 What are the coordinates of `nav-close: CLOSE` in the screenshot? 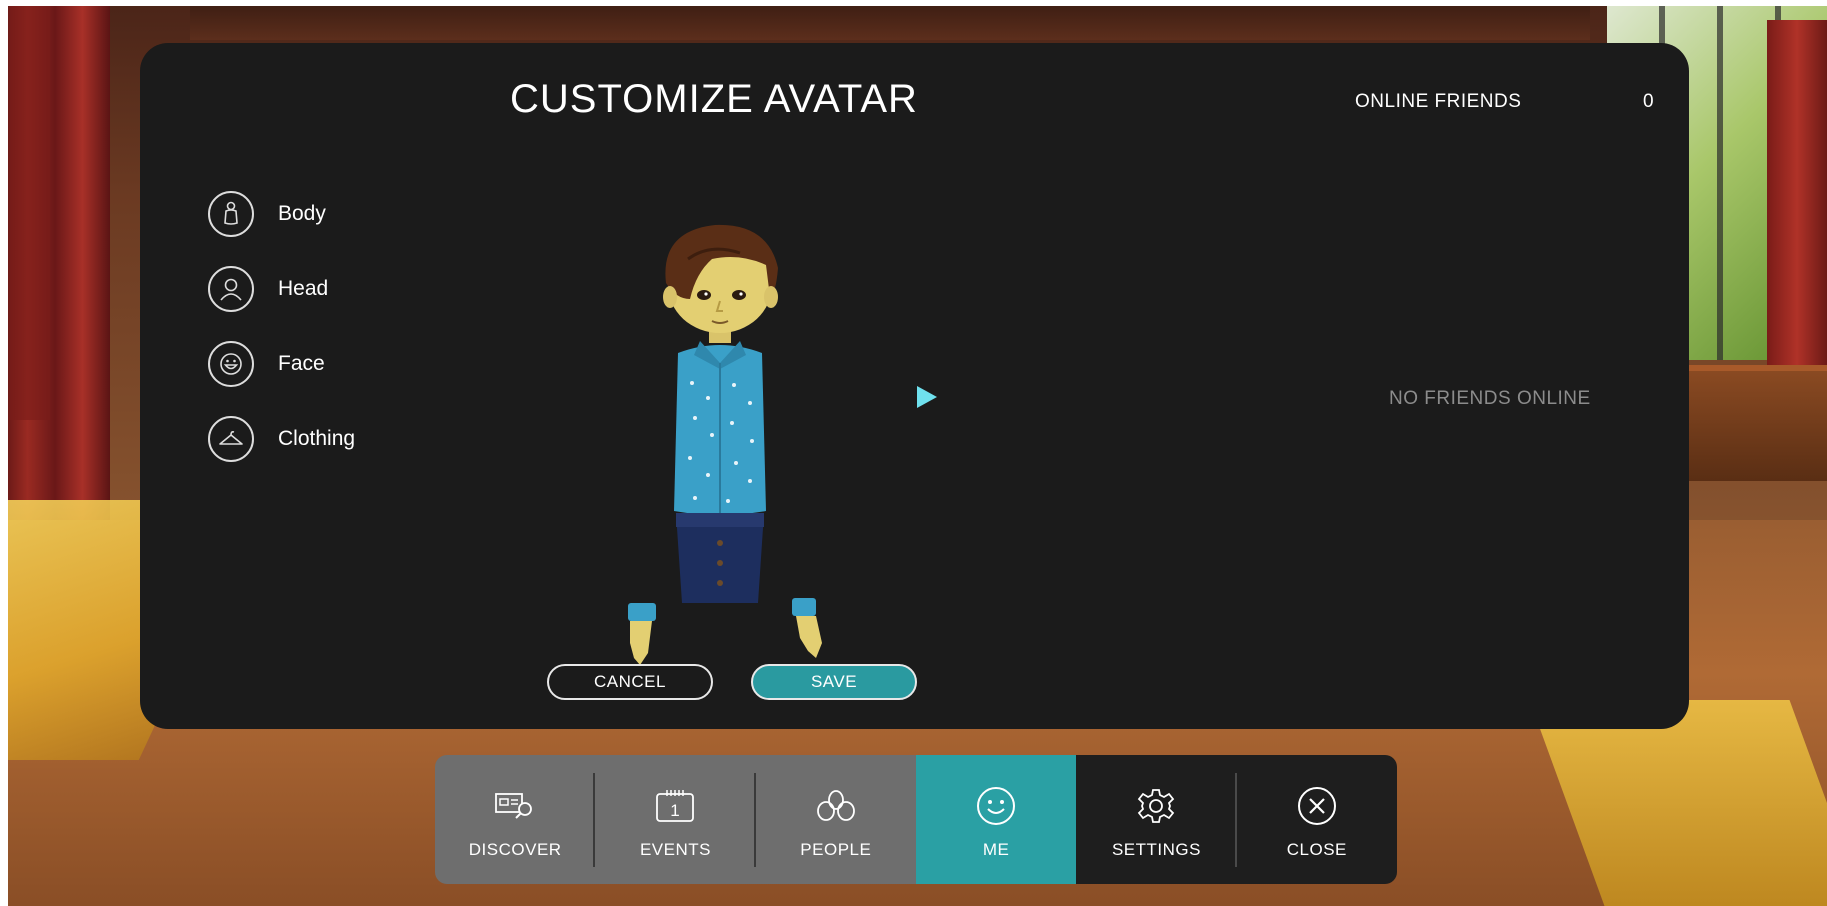 It's located at (1316, 819).